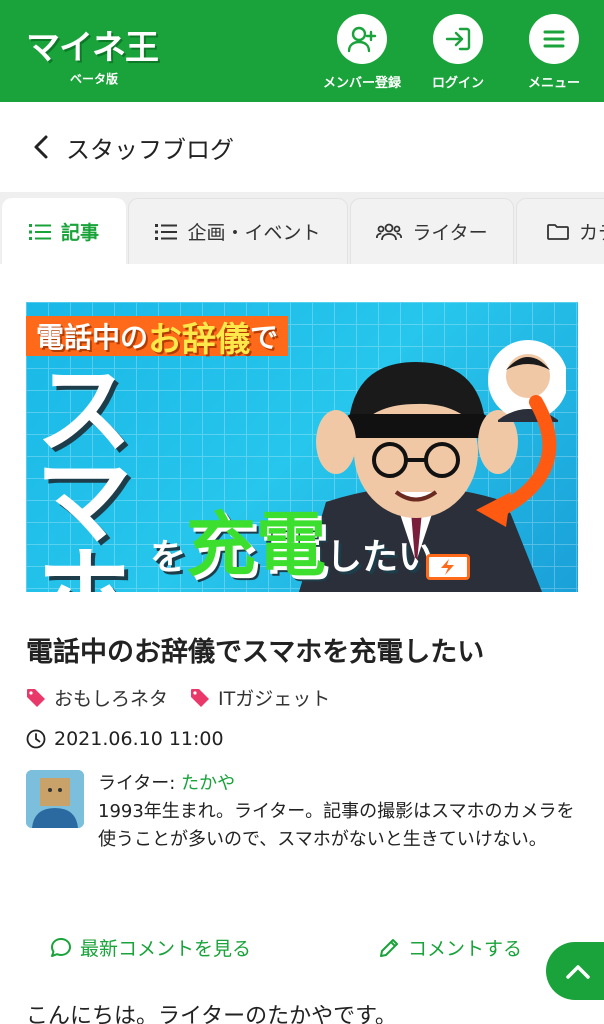 This screenshot has width=604, height=1024. Describe the element at coordinates (166, 949) in the screenshot. I see `latest-comments-label: 最新コメントを見る` at that location.